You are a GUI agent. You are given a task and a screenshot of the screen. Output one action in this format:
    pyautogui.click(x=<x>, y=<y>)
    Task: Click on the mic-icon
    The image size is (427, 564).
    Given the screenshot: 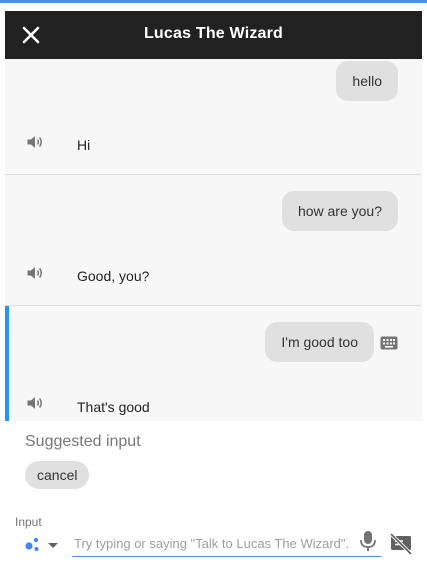 What is the action you would take?
    pyautogui.click(x=368, y=541)
    